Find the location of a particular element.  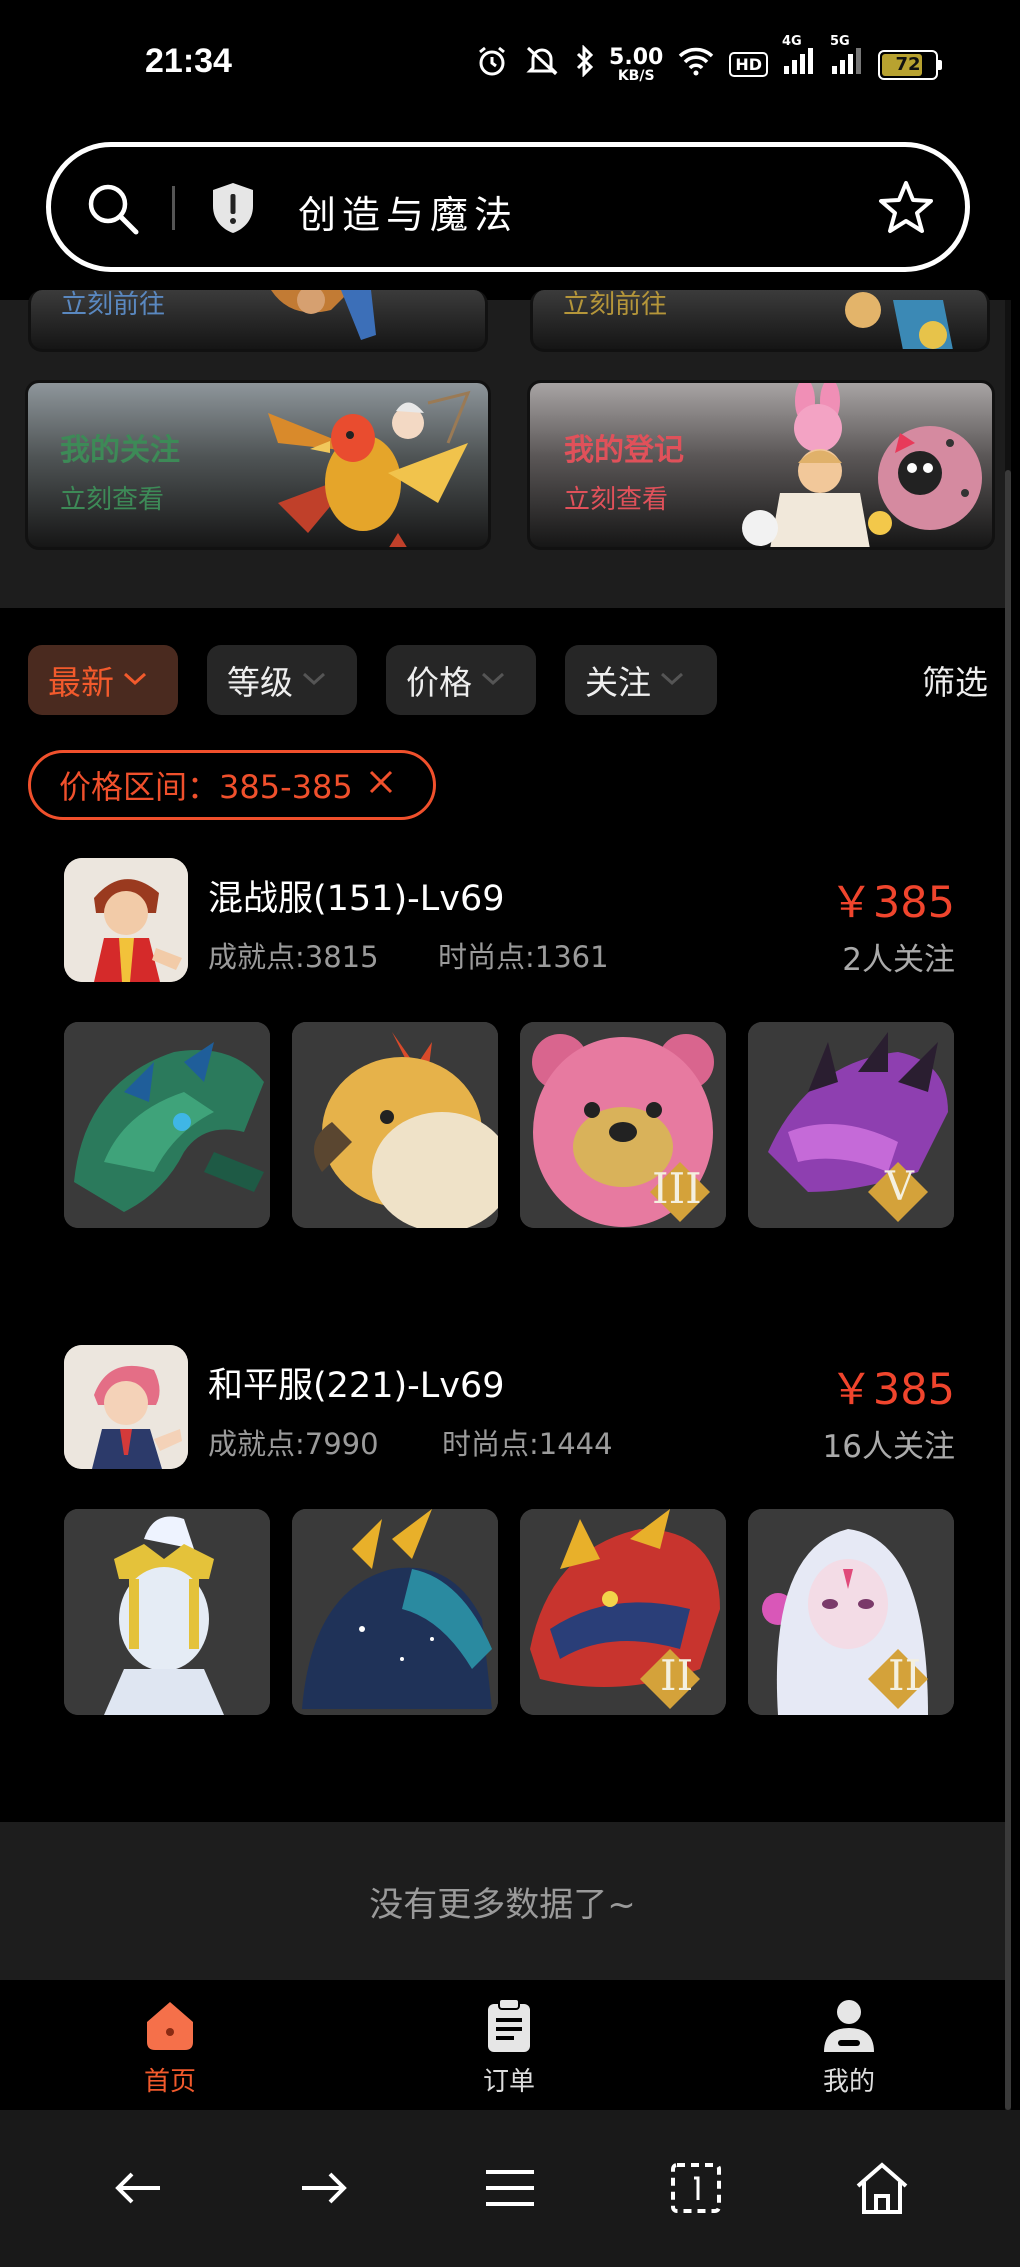

no-more-data: 没有更多数据了~ is located at coordinates (502, 1901).